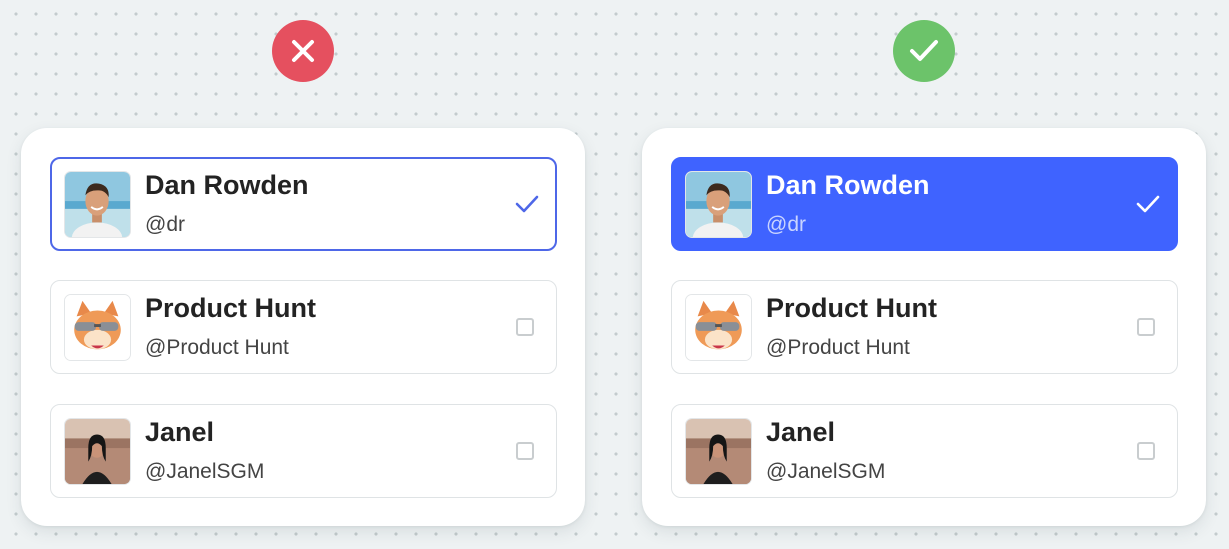 This screenshot has height=549, width=1229. I want to click on incorrect-example-badge, so click(303, 51).